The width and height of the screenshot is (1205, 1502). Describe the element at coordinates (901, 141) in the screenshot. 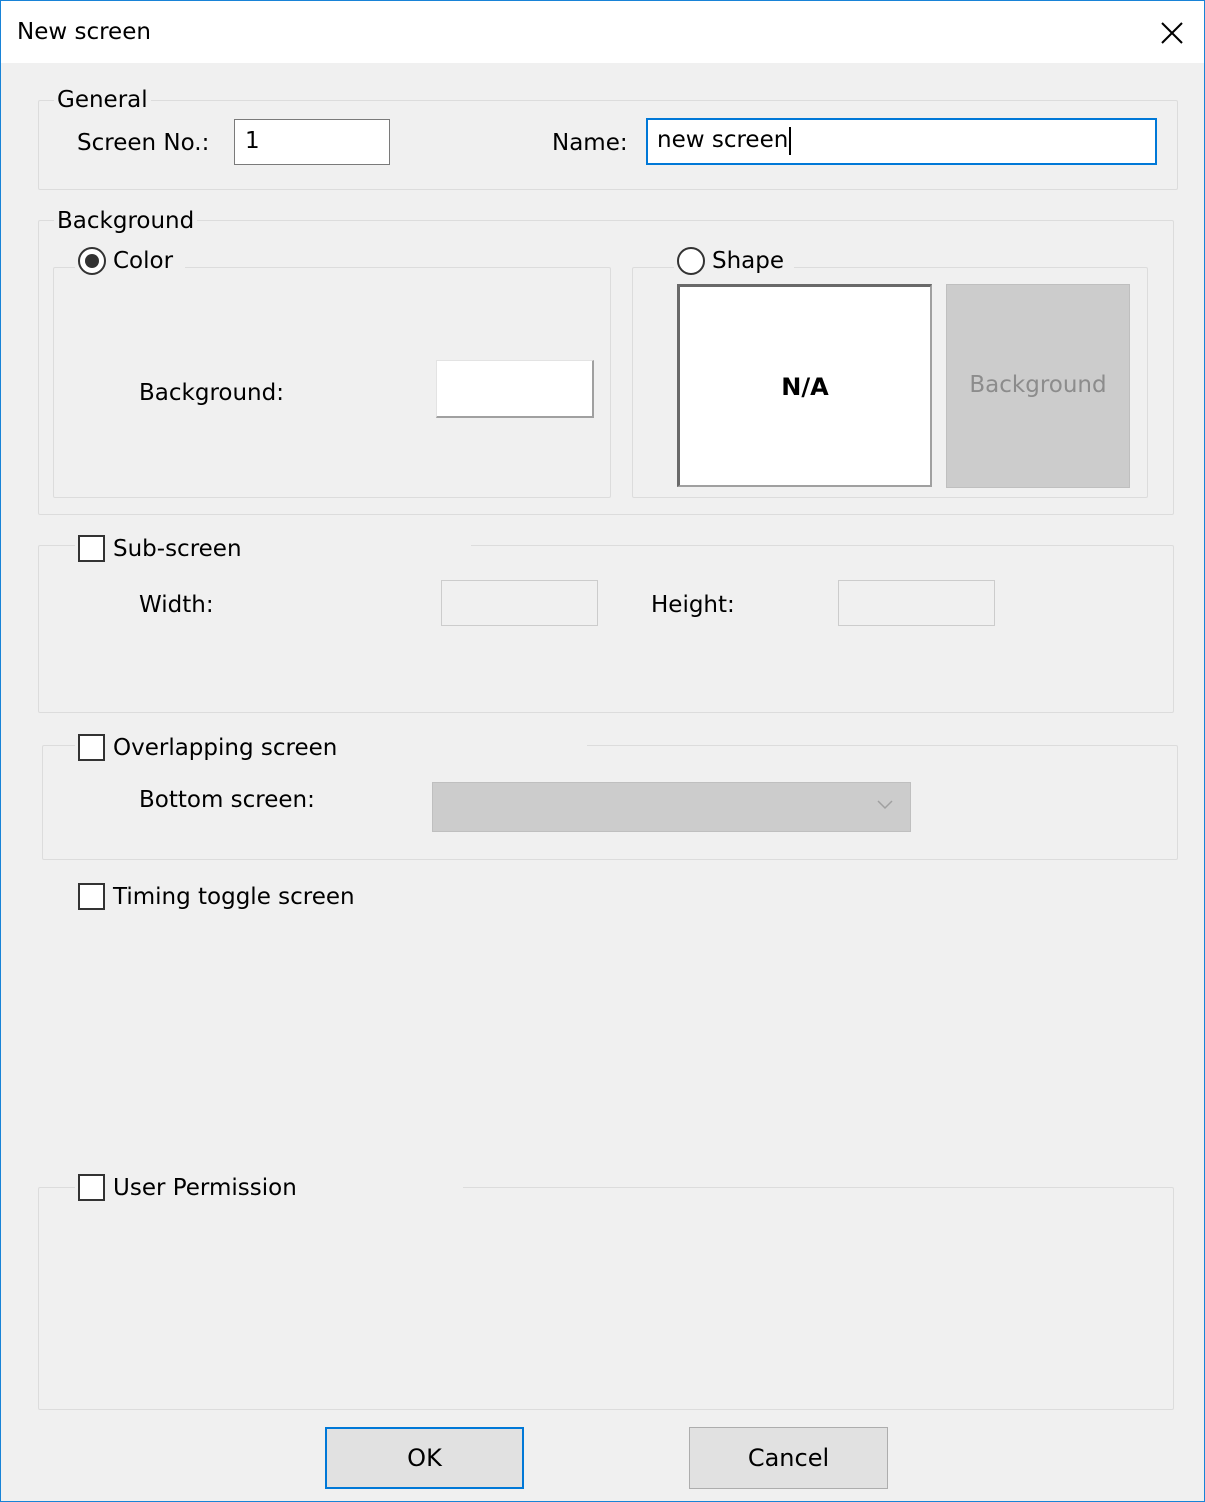

I see `name-input: new screen` at that location.